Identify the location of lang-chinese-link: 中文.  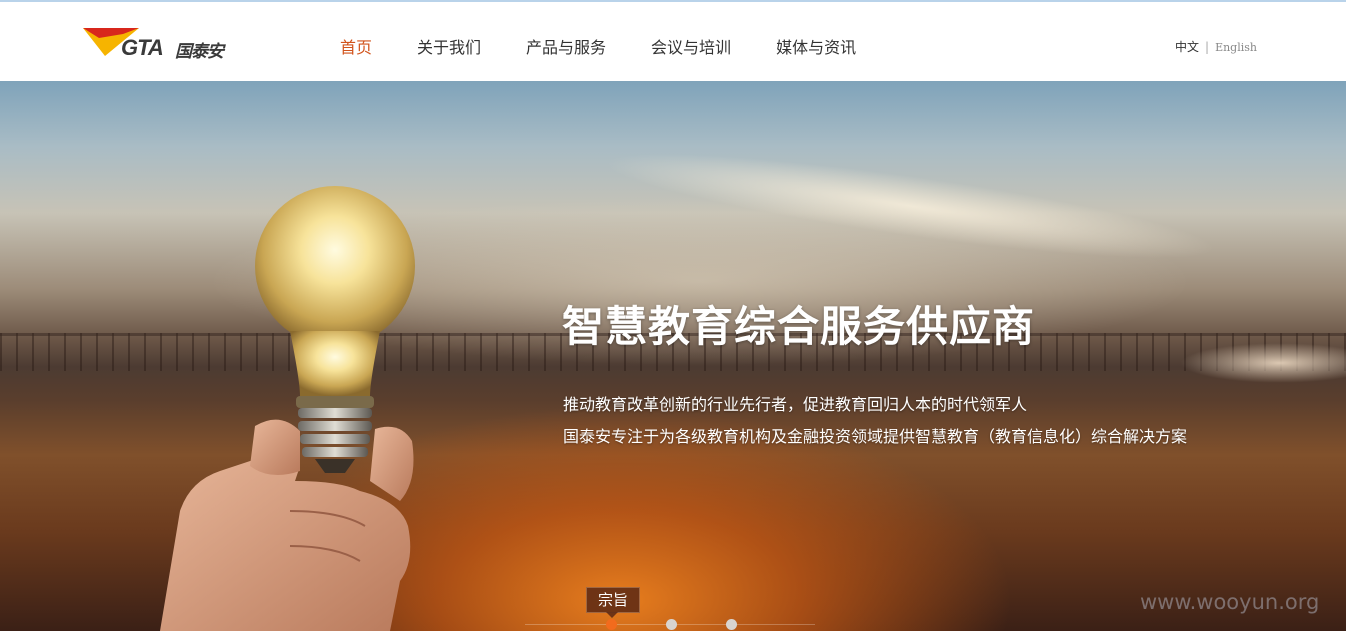
(1187, 47).